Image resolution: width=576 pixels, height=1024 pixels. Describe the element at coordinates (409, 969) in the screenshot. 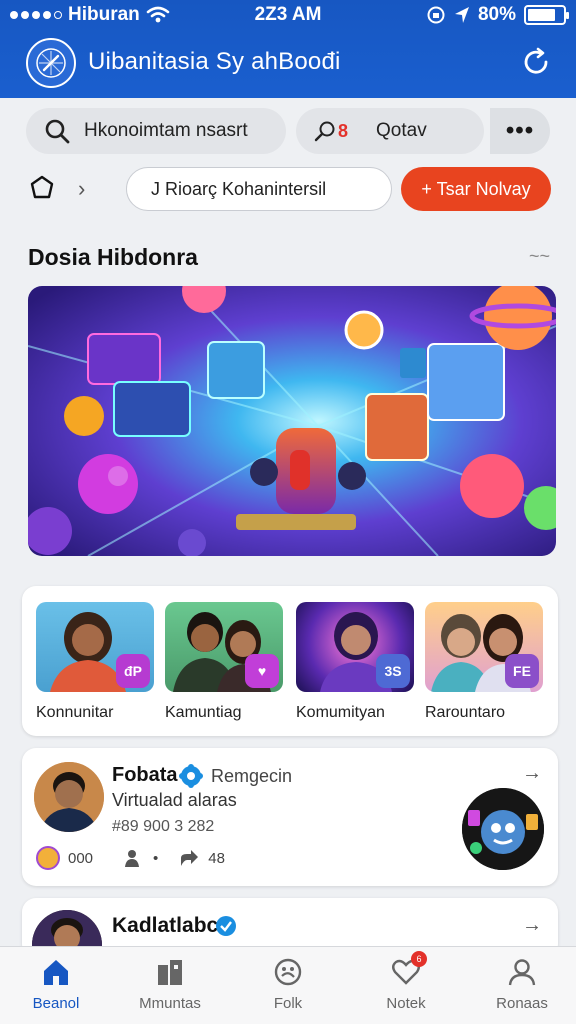

I see `heart-icon: 6` at that location.